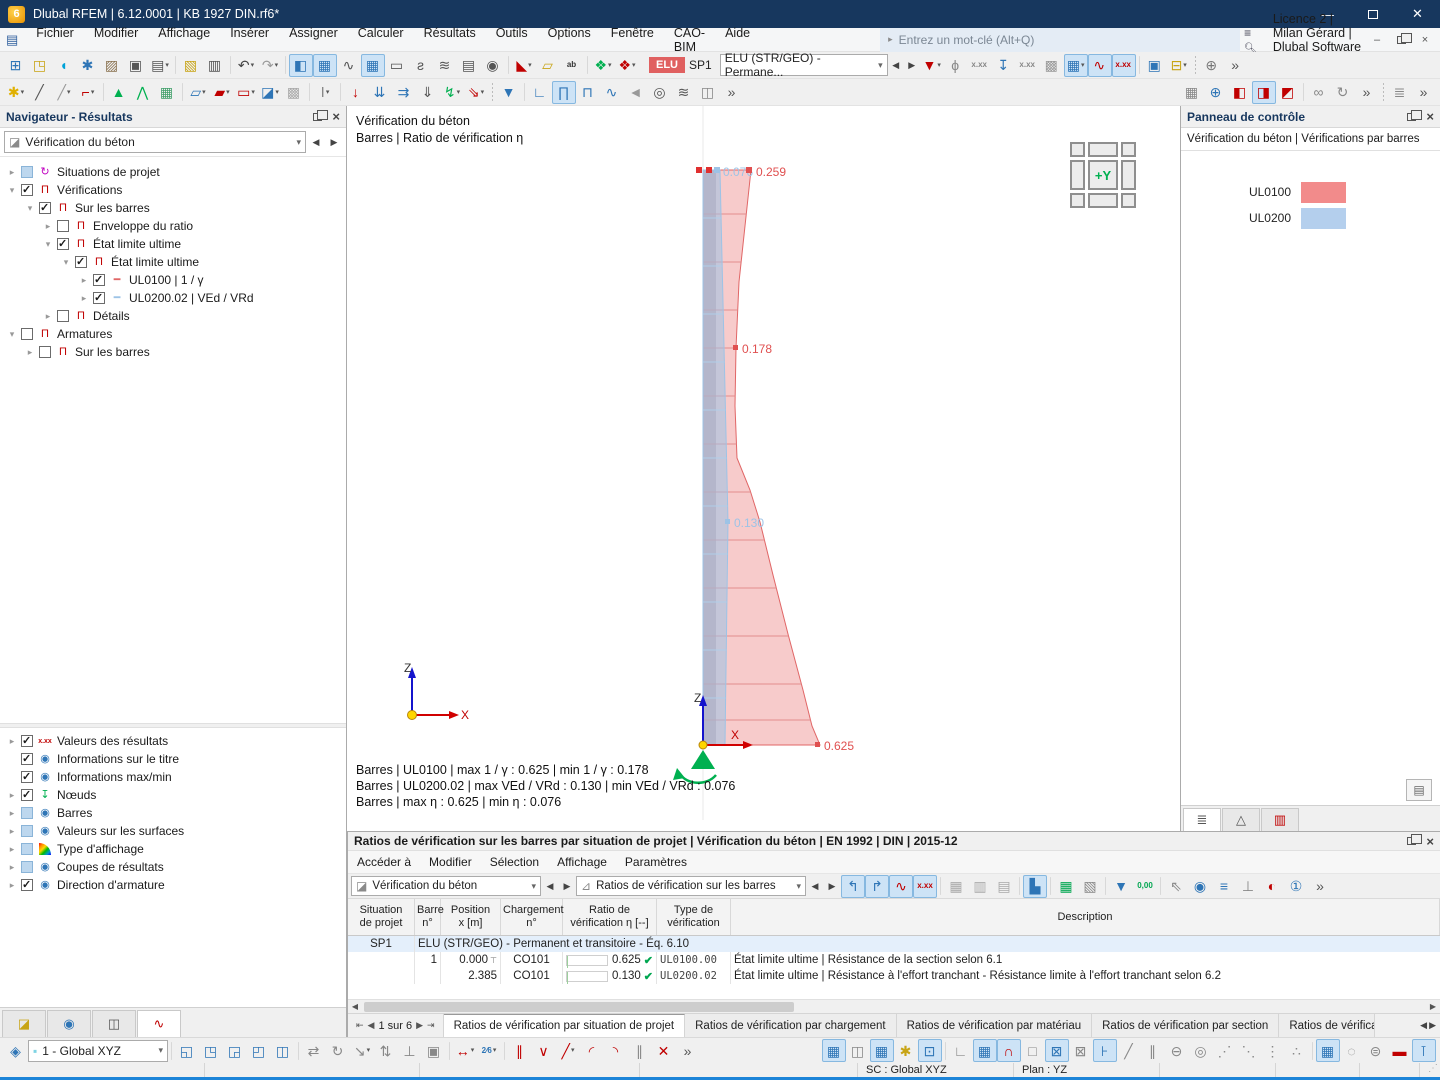 The height and width of the screenshot is (1080, 1440). Describe the element at coordinates (259, 1050) in the screenshot. I see `toolbar-icon: ◰` at that location.